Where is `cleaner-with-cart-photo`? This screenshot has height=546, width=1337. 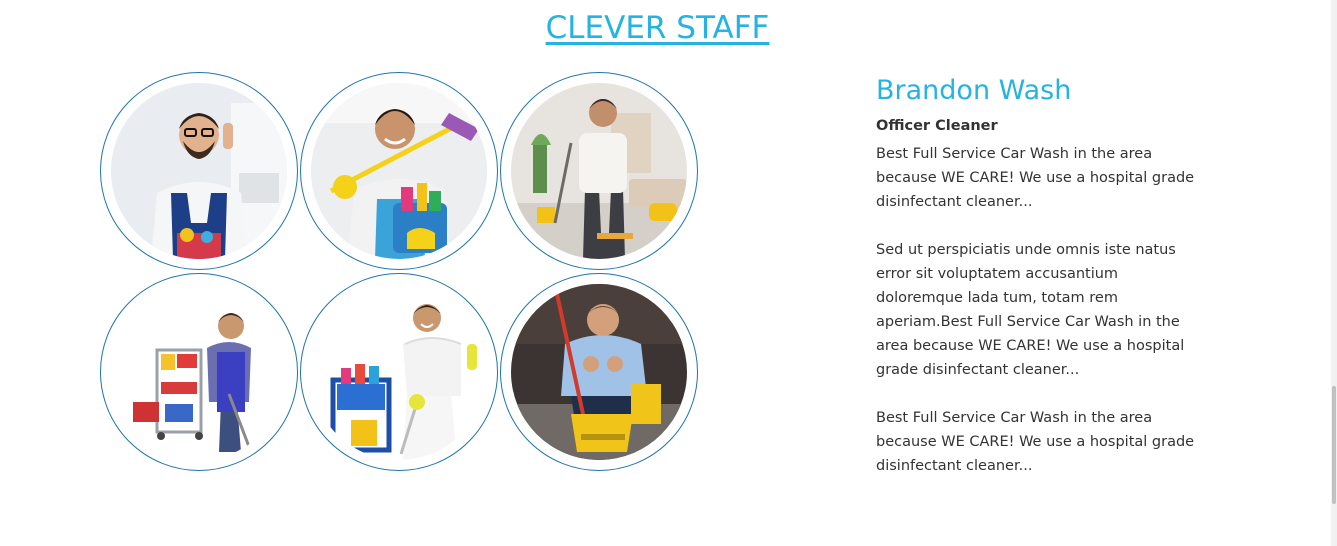 cleaner-with-cart-photo is located at coordinates (199, 372).